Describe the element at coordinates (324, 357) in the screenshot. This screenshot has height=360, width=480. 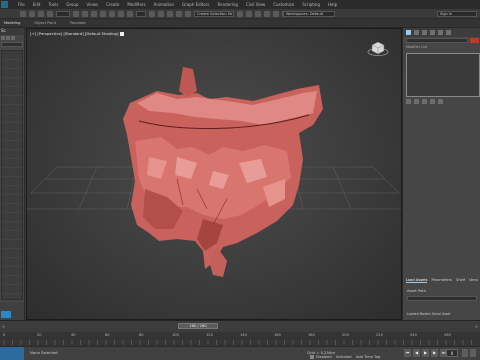
I see `auto-key-state: Disabled` at that location.